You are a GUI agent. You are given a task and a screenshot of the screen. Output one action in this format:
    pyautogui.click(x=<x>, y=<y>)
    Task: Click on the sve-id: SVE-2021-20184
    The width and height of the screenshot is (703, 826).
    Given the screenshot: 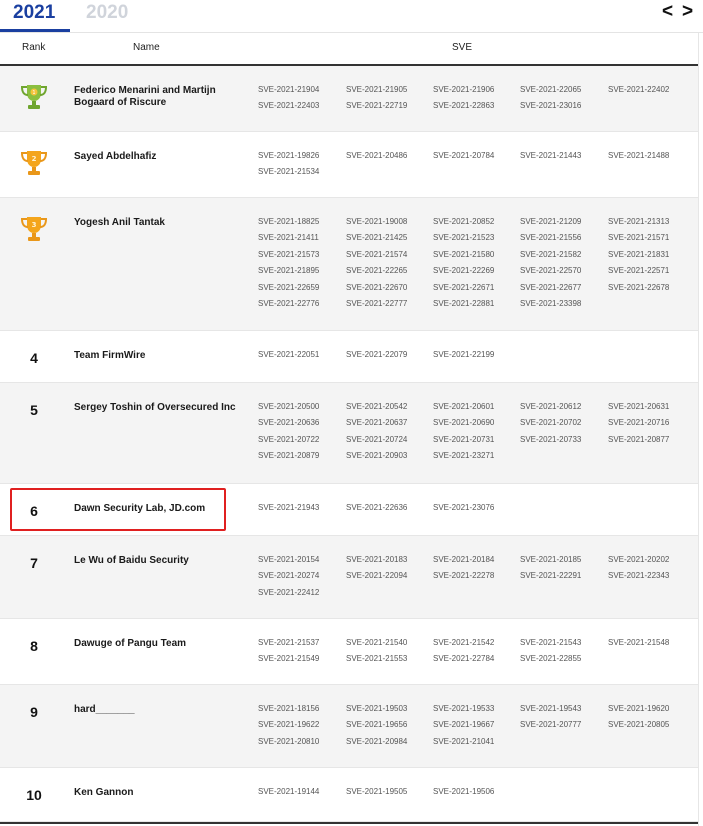 What is the action you would take?
    pyautogui.click(x=464, y=559)
    